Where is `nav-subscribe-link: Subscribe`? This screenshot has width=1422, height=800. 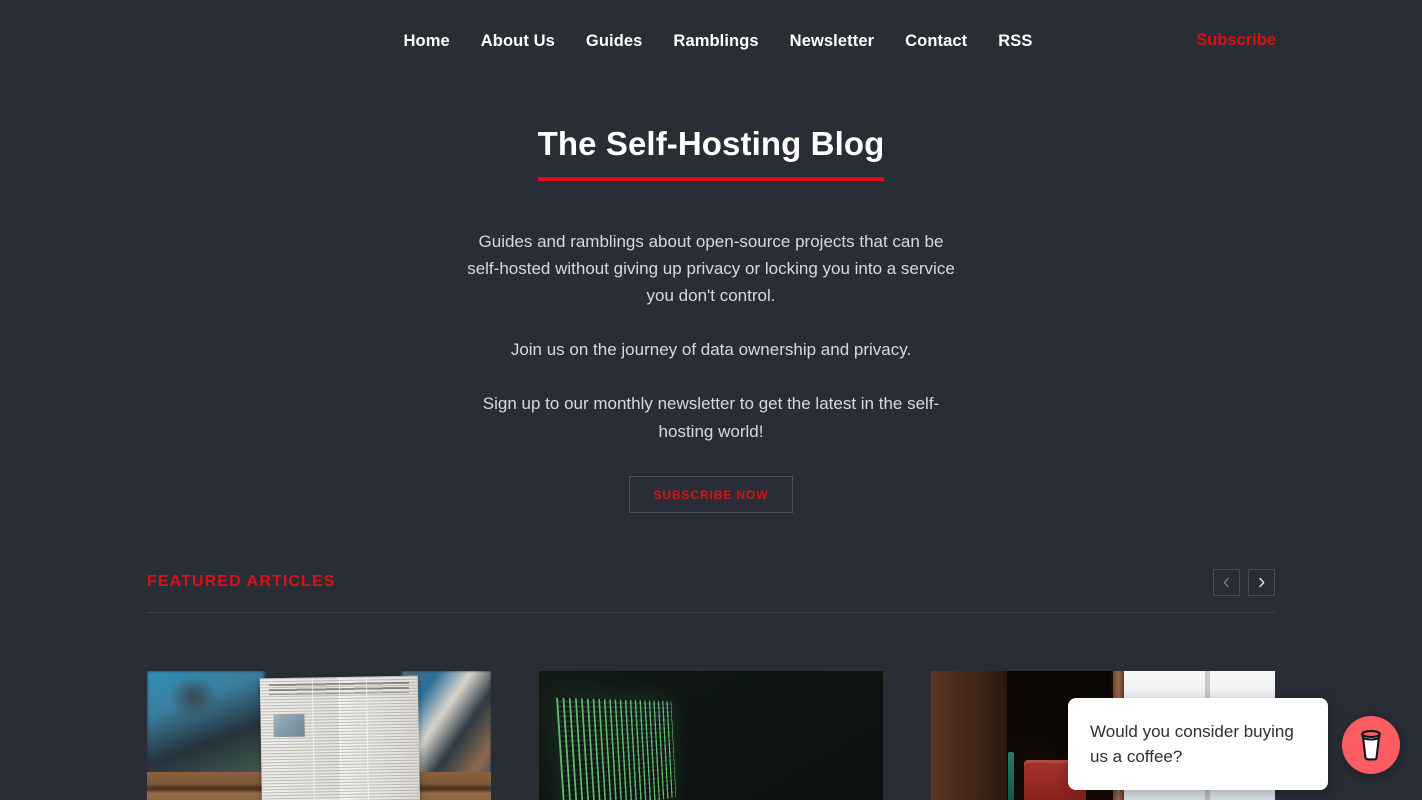 nav-subscribe-link: Subscribe is located at coordinates (1236, 40).